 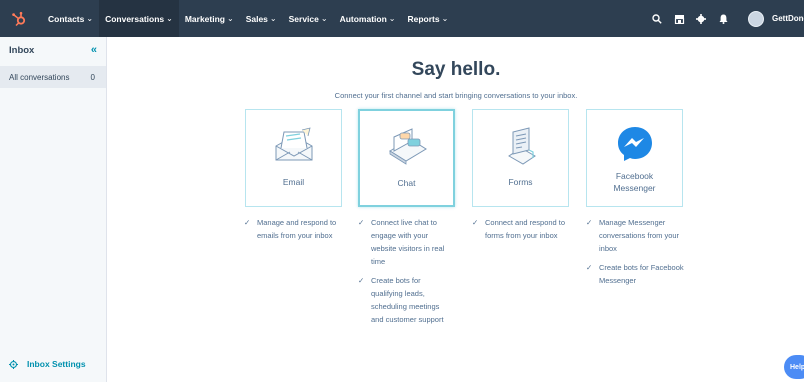 I want to click on channel-card-chat: Chat, so click(x=406, y=158).